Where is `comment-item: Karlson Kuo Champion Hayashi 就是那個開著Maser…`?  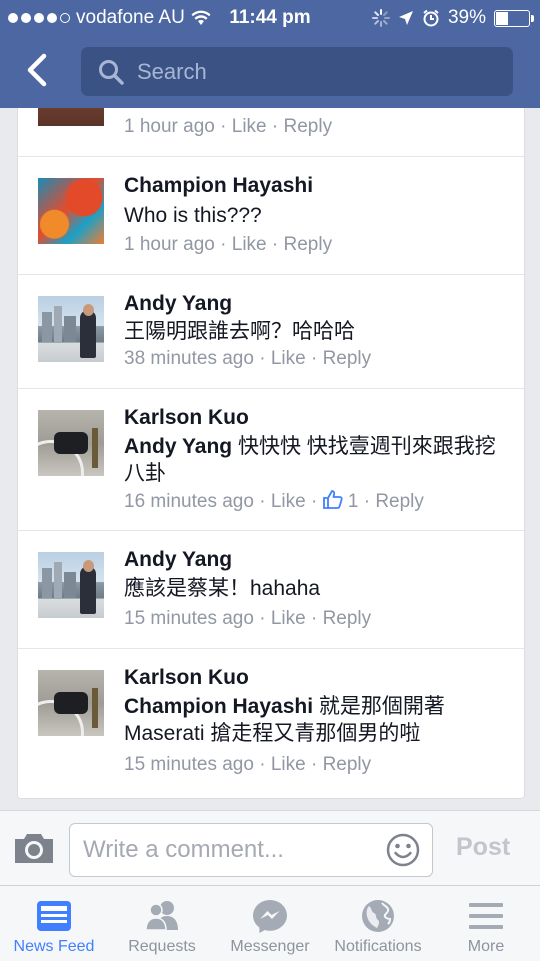 comment-item: Karlson Kuo Champion Hayashi 就是那個開著Maser… is located at coordinates (271, 723).